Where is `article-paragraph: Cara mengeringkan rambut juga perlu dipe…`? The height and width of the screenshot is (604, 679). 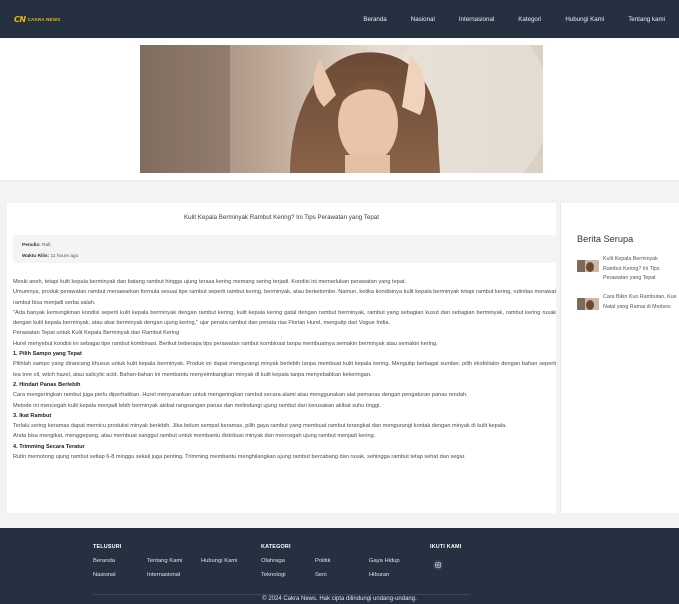
article-paragraph: Cara mengeringkan rambut juga perlu dipe… is located at coordinates (240, 395).